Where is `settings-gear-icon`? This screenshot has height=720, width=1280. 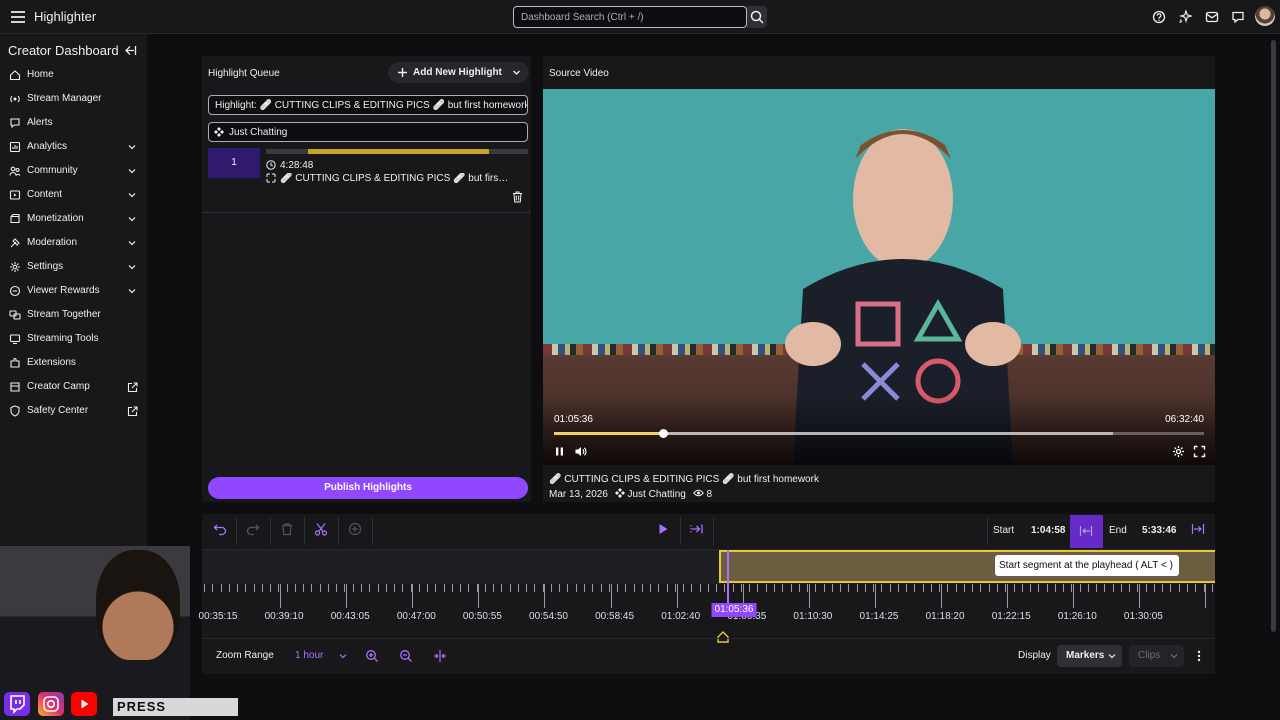
settings-gear-icon is located at coordinates (1178, 451).